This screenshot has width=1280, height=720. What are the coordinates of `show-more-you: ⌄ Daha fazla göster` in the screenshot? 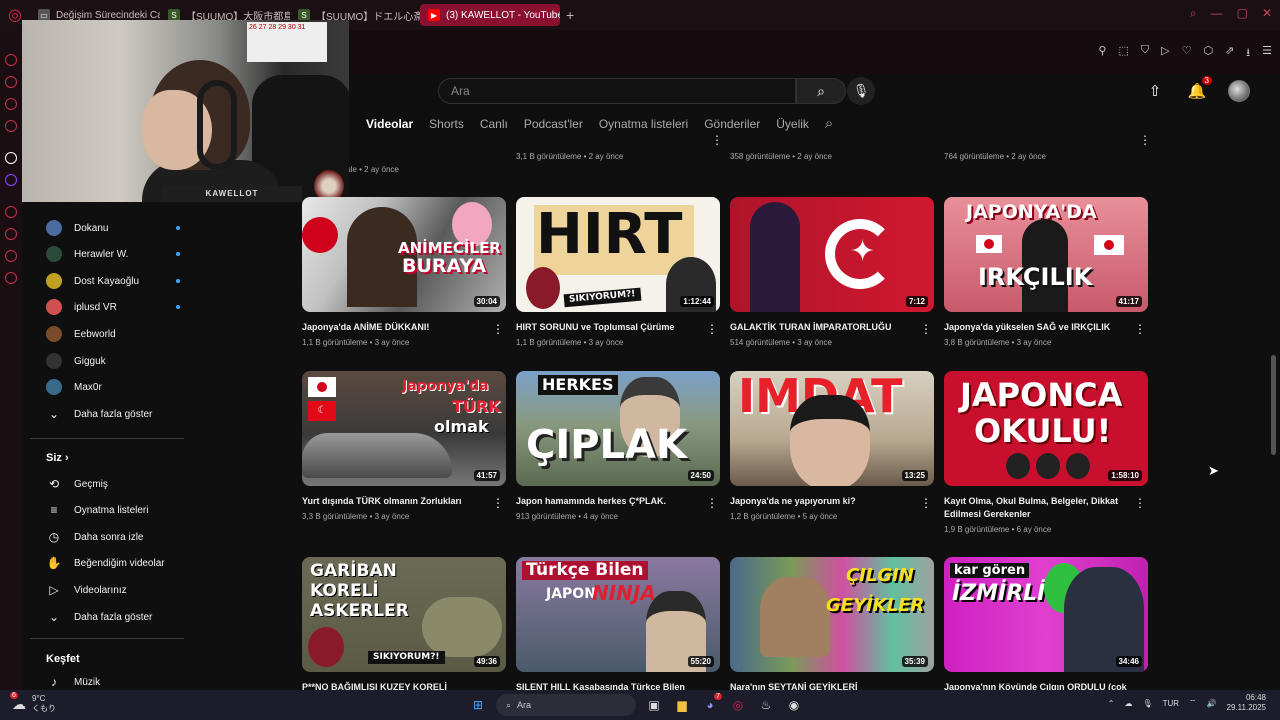 It's located at (113, 617).